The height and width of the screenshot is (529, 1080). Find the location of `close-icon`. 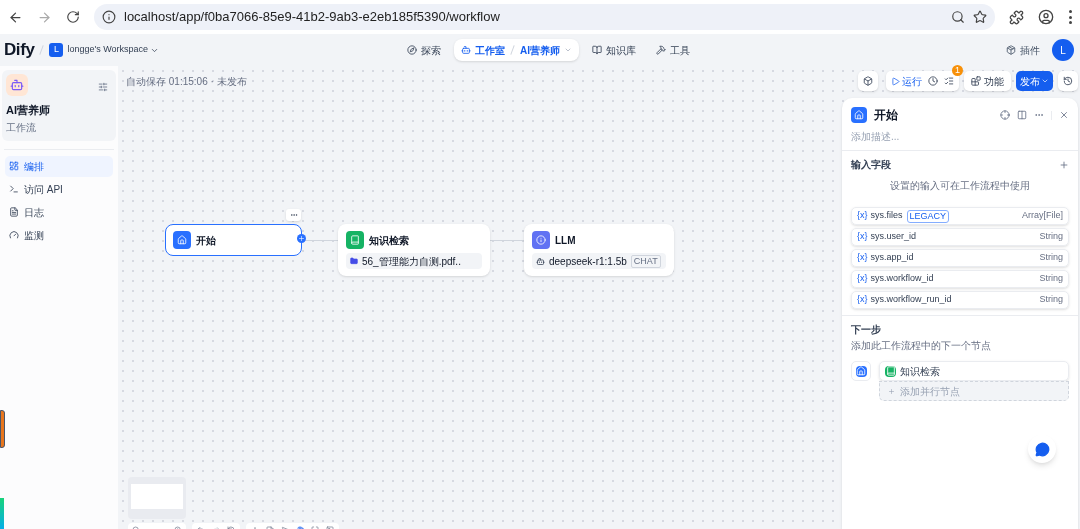

close-icon is located at coordinates (1064, 115).